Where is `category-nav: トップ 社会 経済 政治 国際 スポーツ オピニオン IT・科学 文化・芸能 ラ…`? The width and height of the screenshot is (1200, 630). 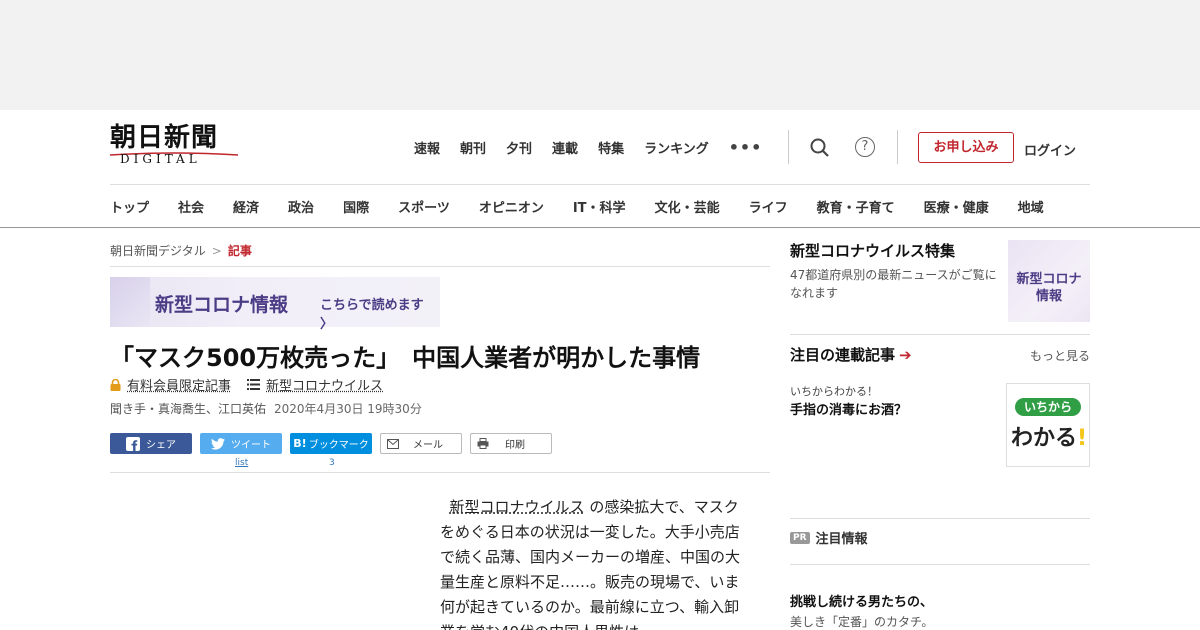
category-nav: トップ 社会 経済 政治 国際 スポーツ オピニオン IT・科学 文化・芸能 ラ… is located at coordinates (577, 206).